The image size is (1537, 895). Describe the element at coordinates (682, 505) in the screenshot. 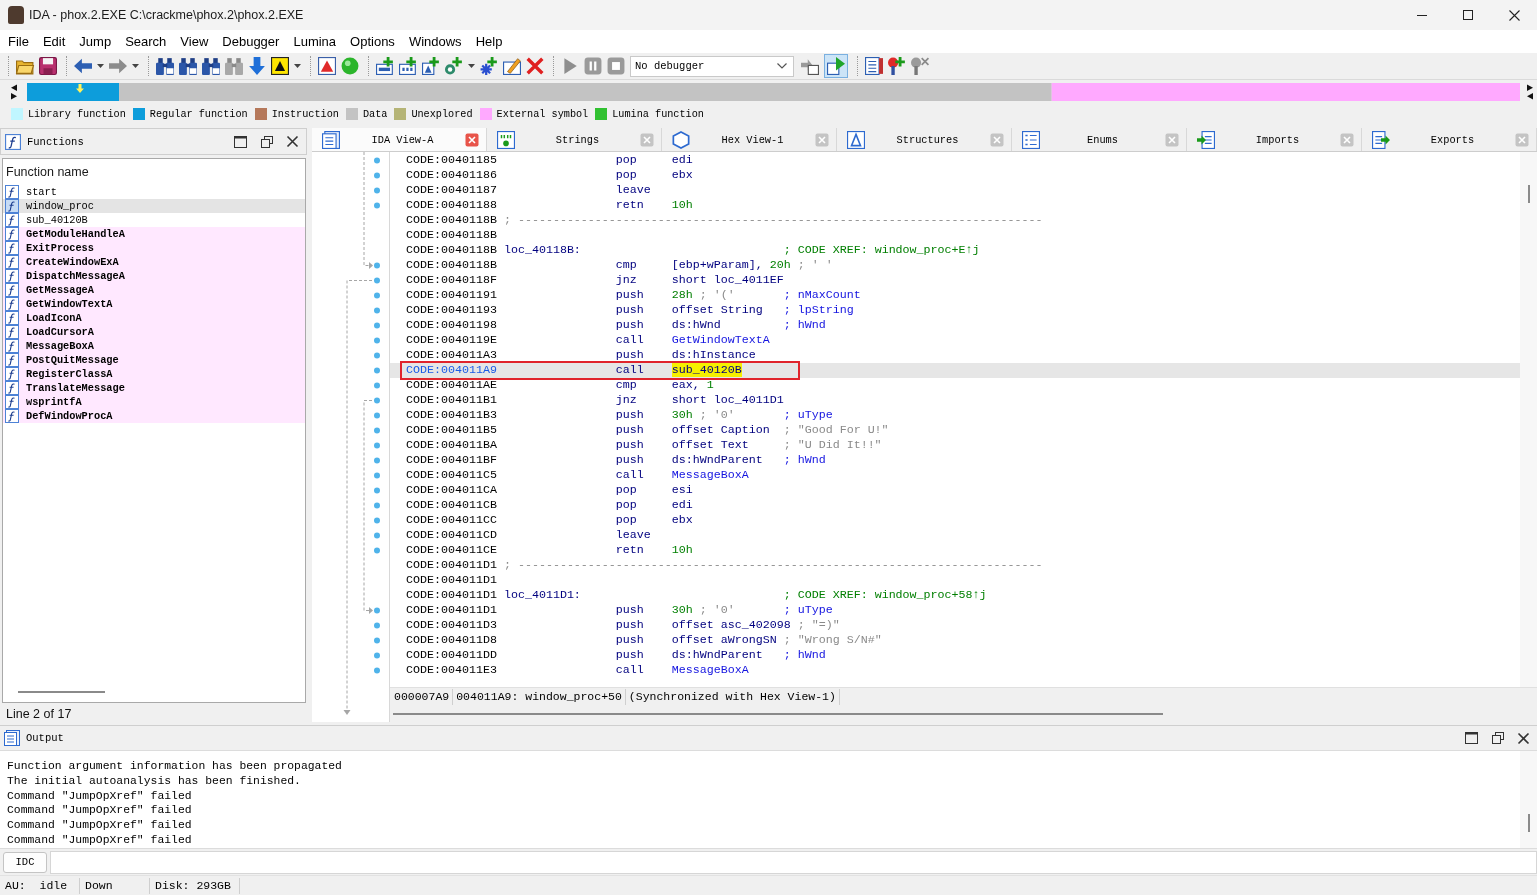

I see `operand: edi` at that location.